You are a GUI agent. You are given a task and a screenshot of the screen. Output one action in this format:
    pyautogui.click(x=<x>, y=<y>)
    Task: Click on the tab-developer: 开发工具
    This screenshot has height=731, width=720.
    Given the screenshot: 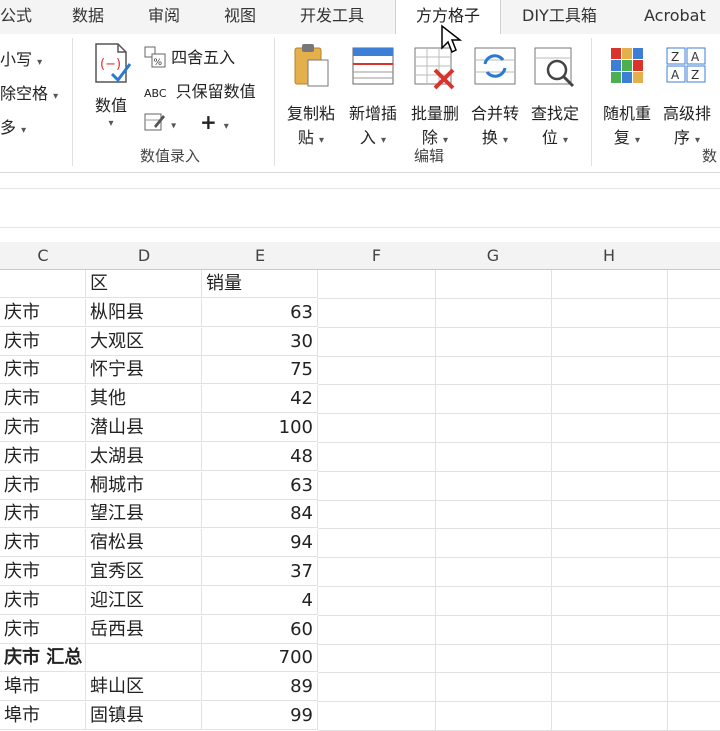 What is the action you would take?
    pyautogui.click(x=332, y=17)
    